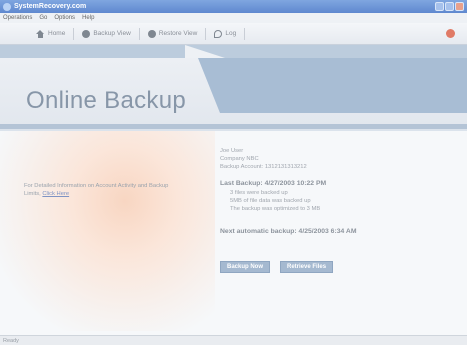 The image size is (467, 345). What do you see at coordinates (239, 159) in the screenshot?
I see `company-name: Company NBC` at bounding box center [239, 159].